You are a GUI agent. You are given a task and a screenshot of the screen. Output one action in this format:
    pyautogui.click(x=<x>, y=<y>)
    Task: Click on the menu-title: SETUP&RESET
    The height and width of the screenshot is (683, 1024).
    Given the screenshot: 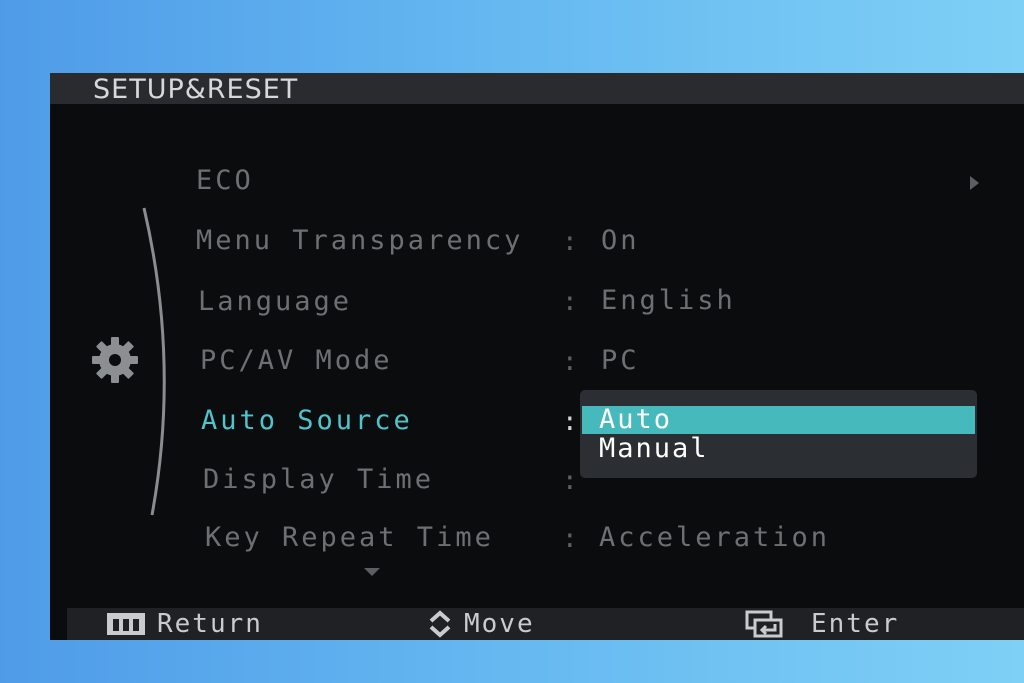 What is the action you would take?
    pyautogui.click(x=196, y=89)
    